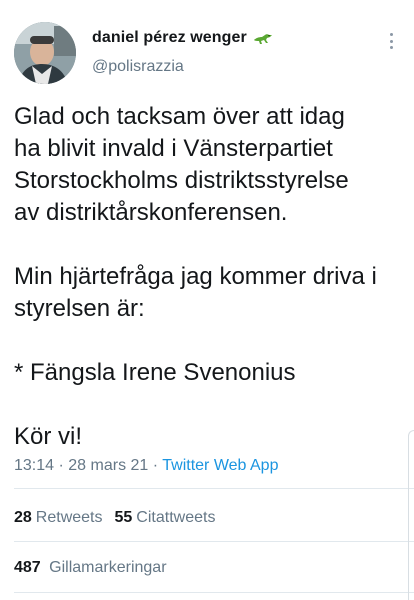 This screenshot has height=600, width=414. Describe the element at coordinates (48, 436) in the screenshot. I see `tweet-paragraph: Kör vi!` at that location.